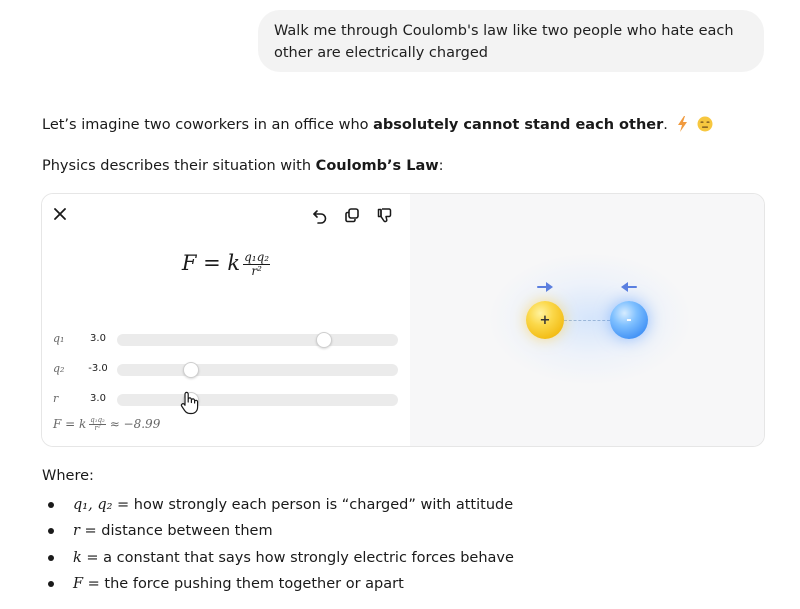  What do you see at coordinates (705, 124) in the screenshot?
I see `unamused-face-emoji-icon` at bounding box center [705, 124].